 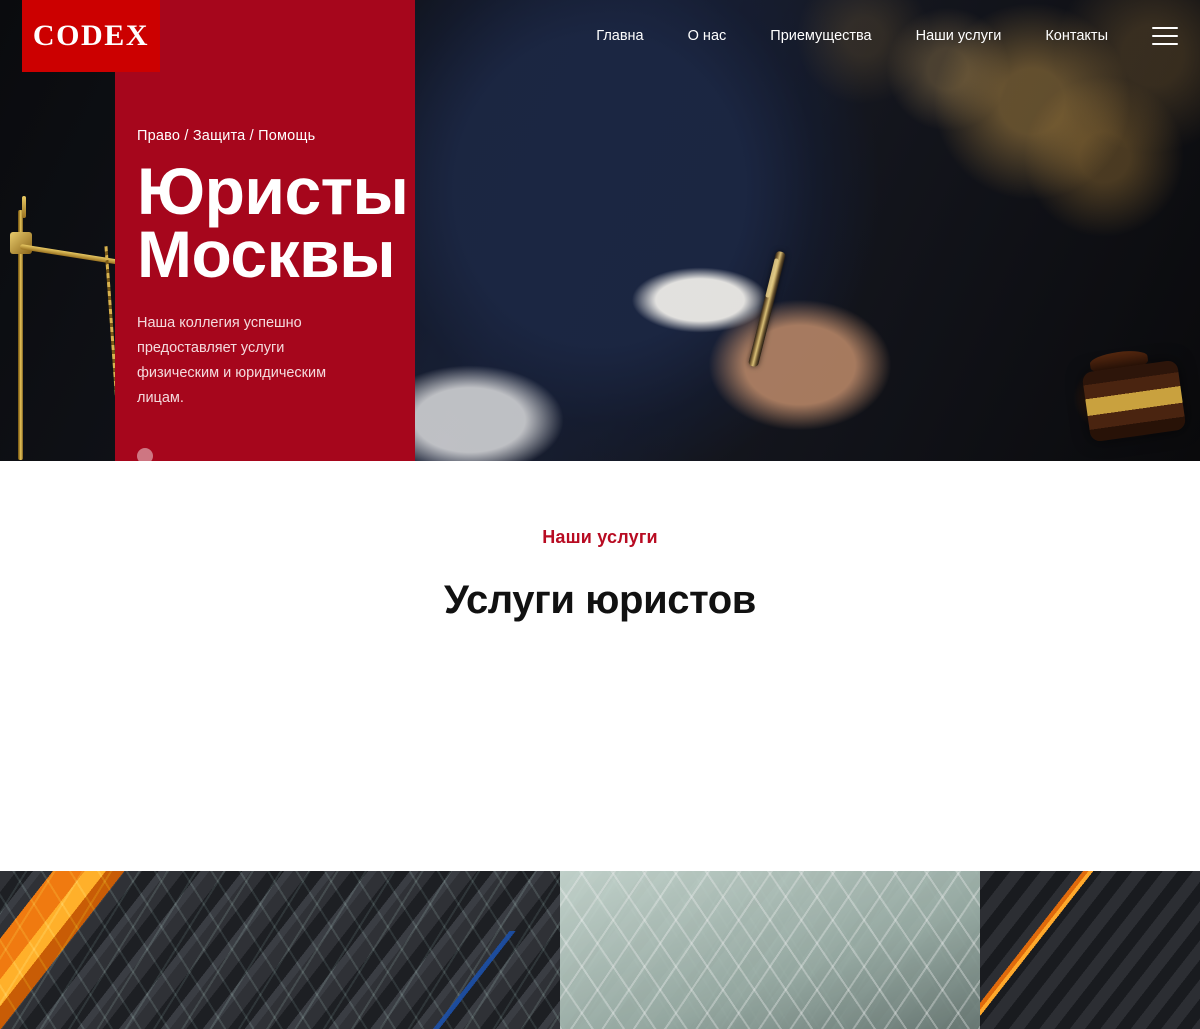 What do you see at coordinates (619, 36) in the screenshot?
I see `nav-item-glavna: Главна` at bounding box center [619, 36].